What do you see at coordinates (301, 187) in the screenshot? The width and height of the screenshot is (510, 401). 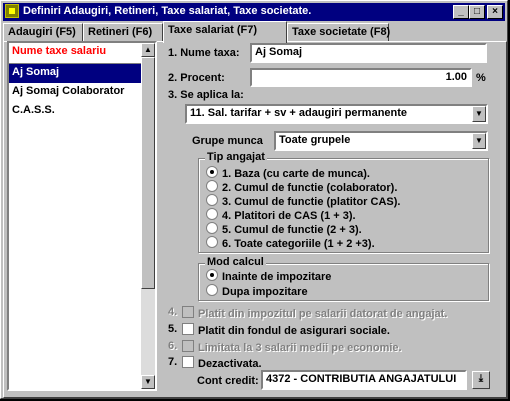 I see `tip-option-2: 2. Cumul de functie (colaborator).` at bounding box center [301, 187].